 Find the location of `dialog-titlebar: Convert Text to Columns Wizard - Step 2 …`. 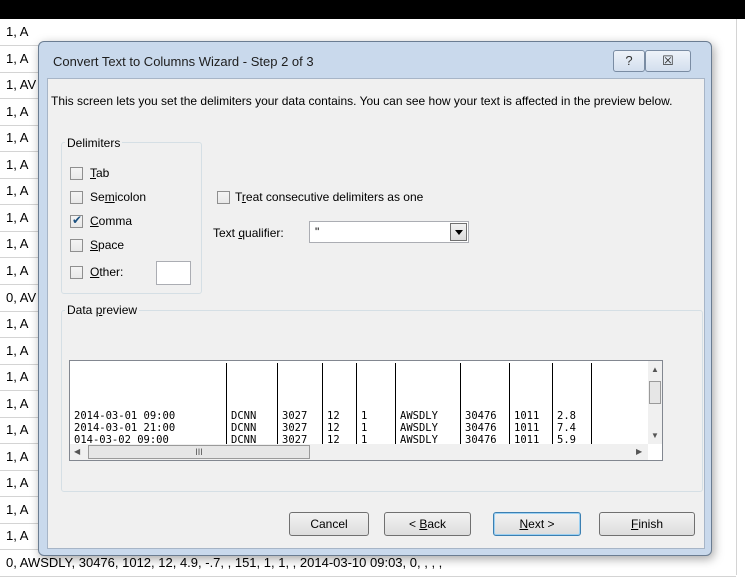

dialog-titlebar: Convert Text to Columns Wizard - Step 2 … is located at coordinates (375, 60).